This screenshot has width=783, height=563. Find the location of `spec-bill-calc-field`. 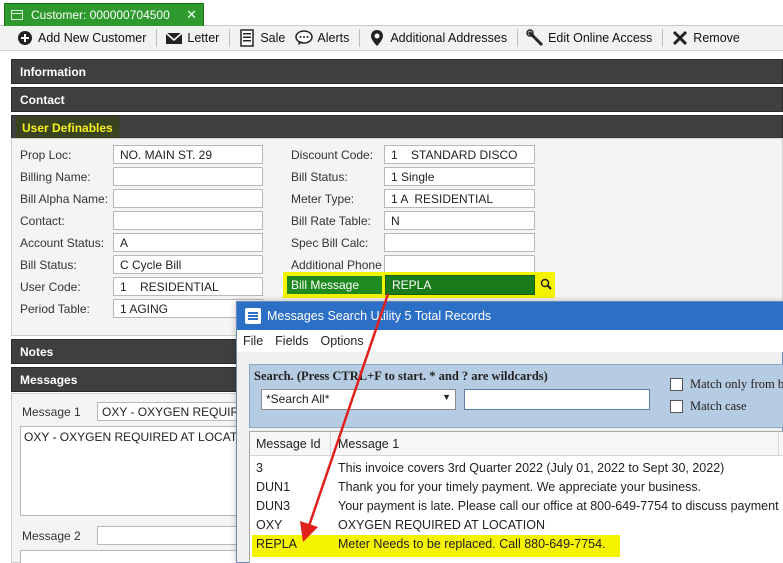

spec-bill-calc-field is located at coordinates (459, 242).